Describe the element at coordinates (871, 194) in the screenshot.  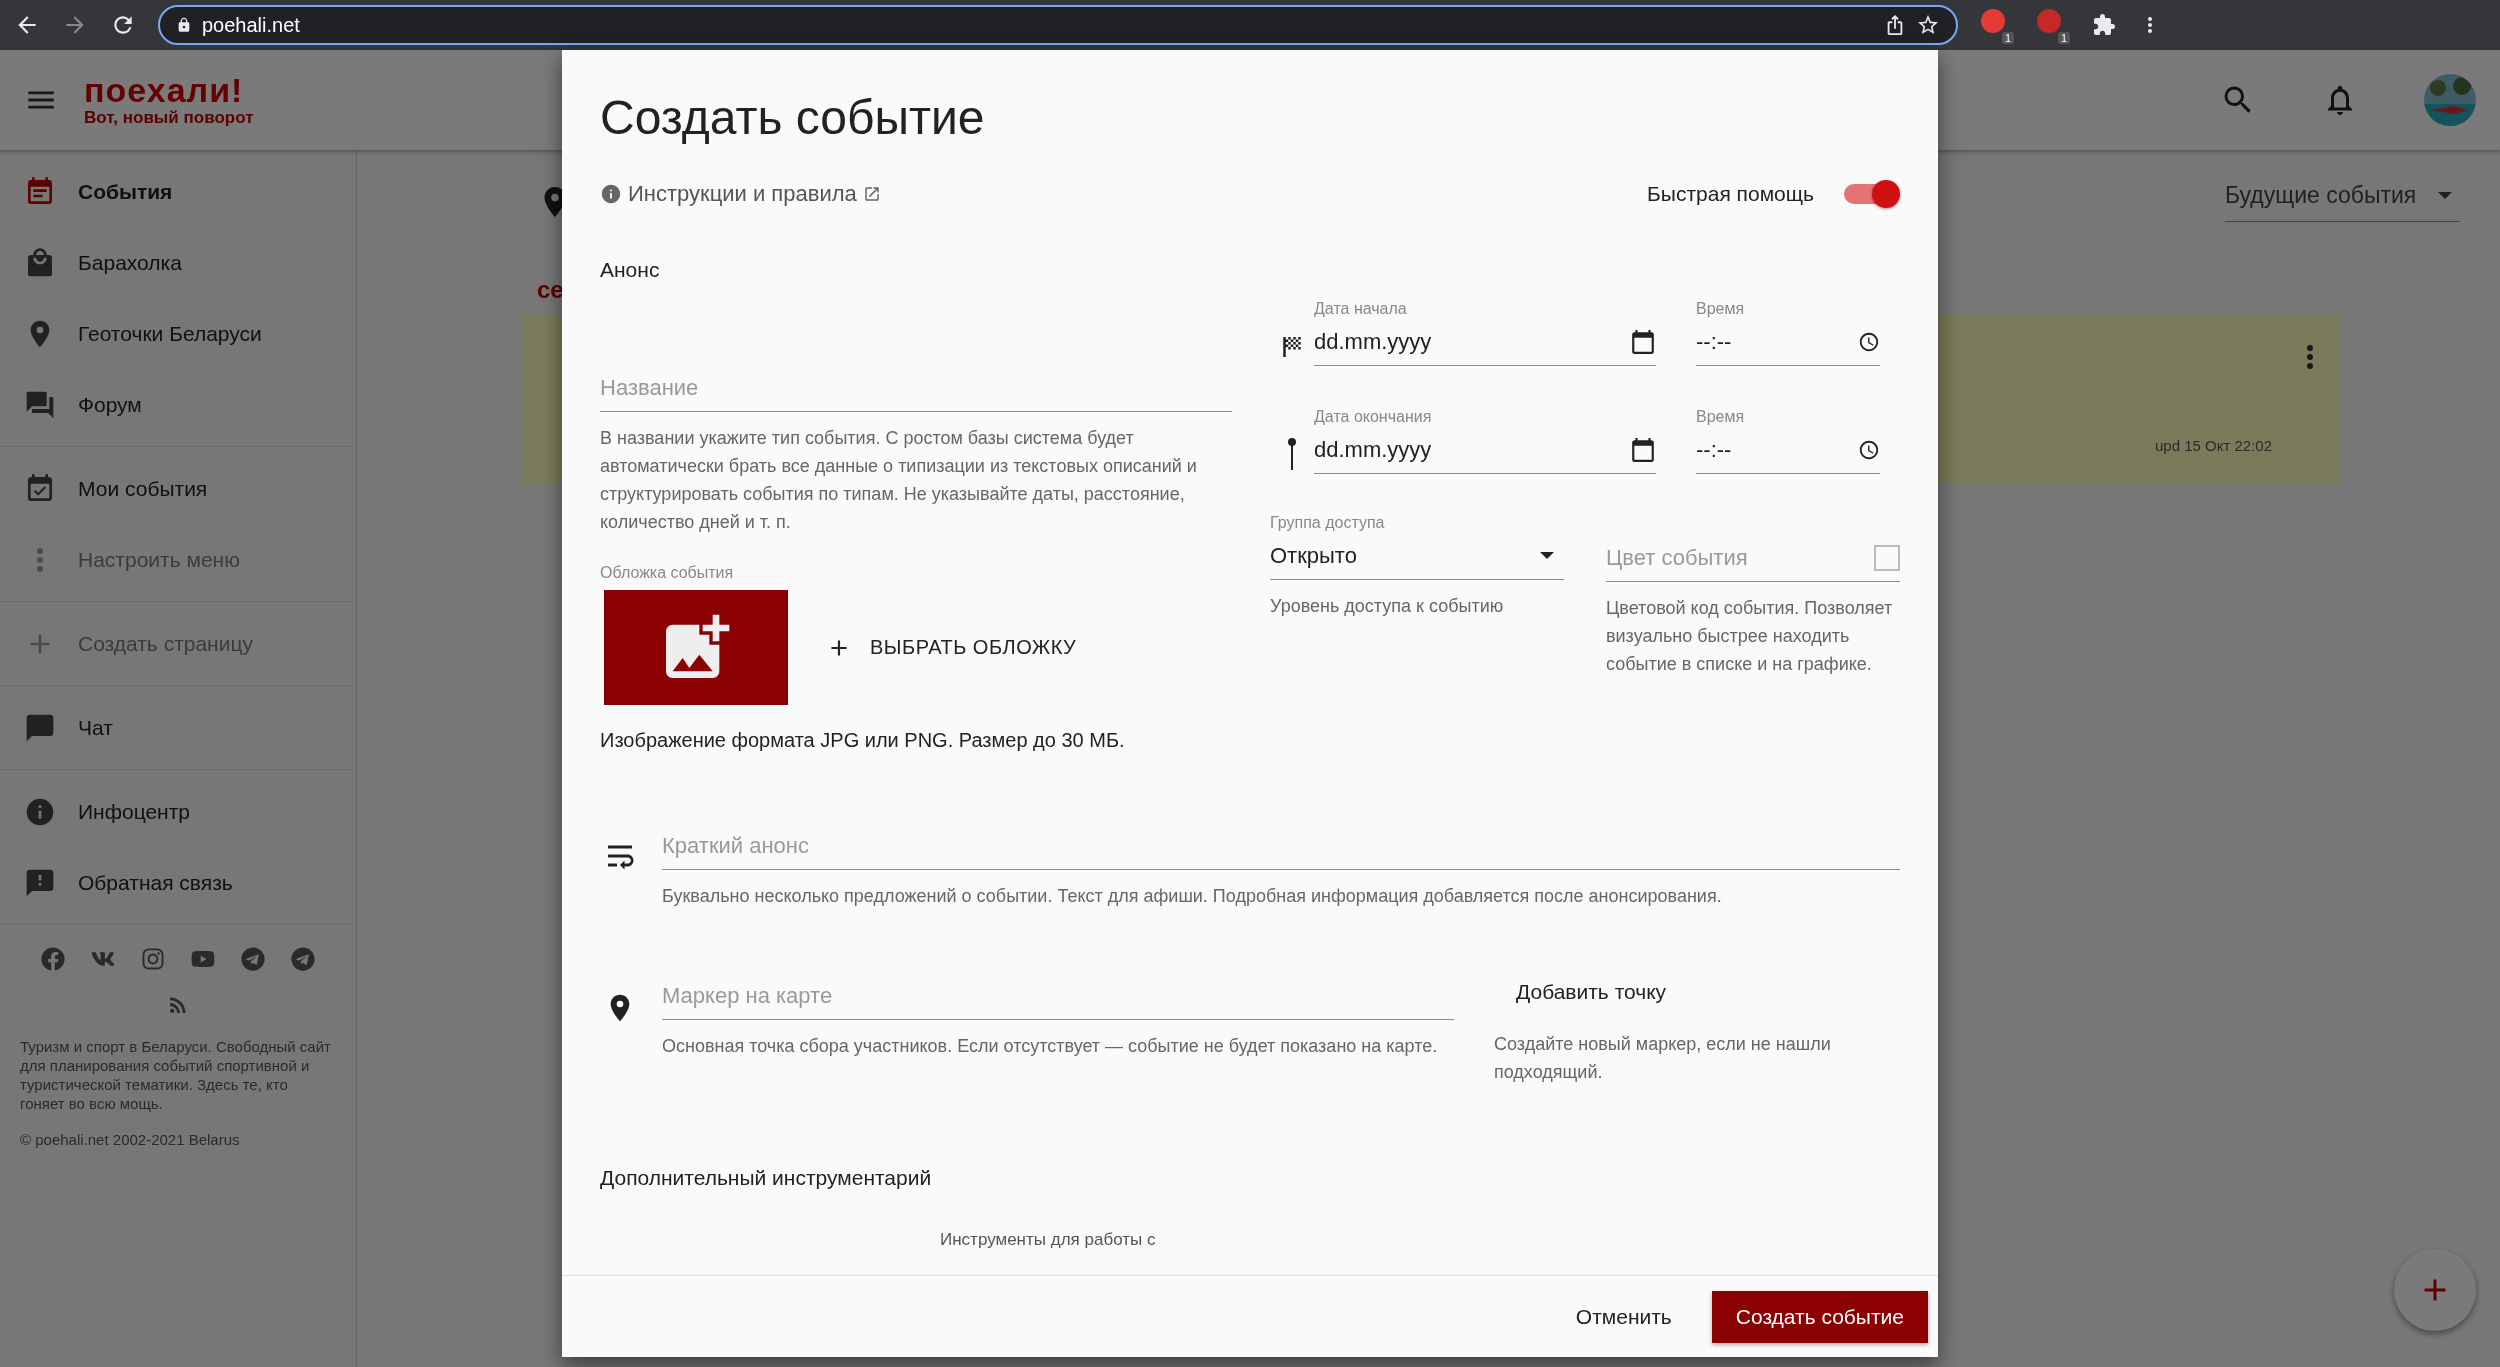
I see `external-link-icon` at that location.